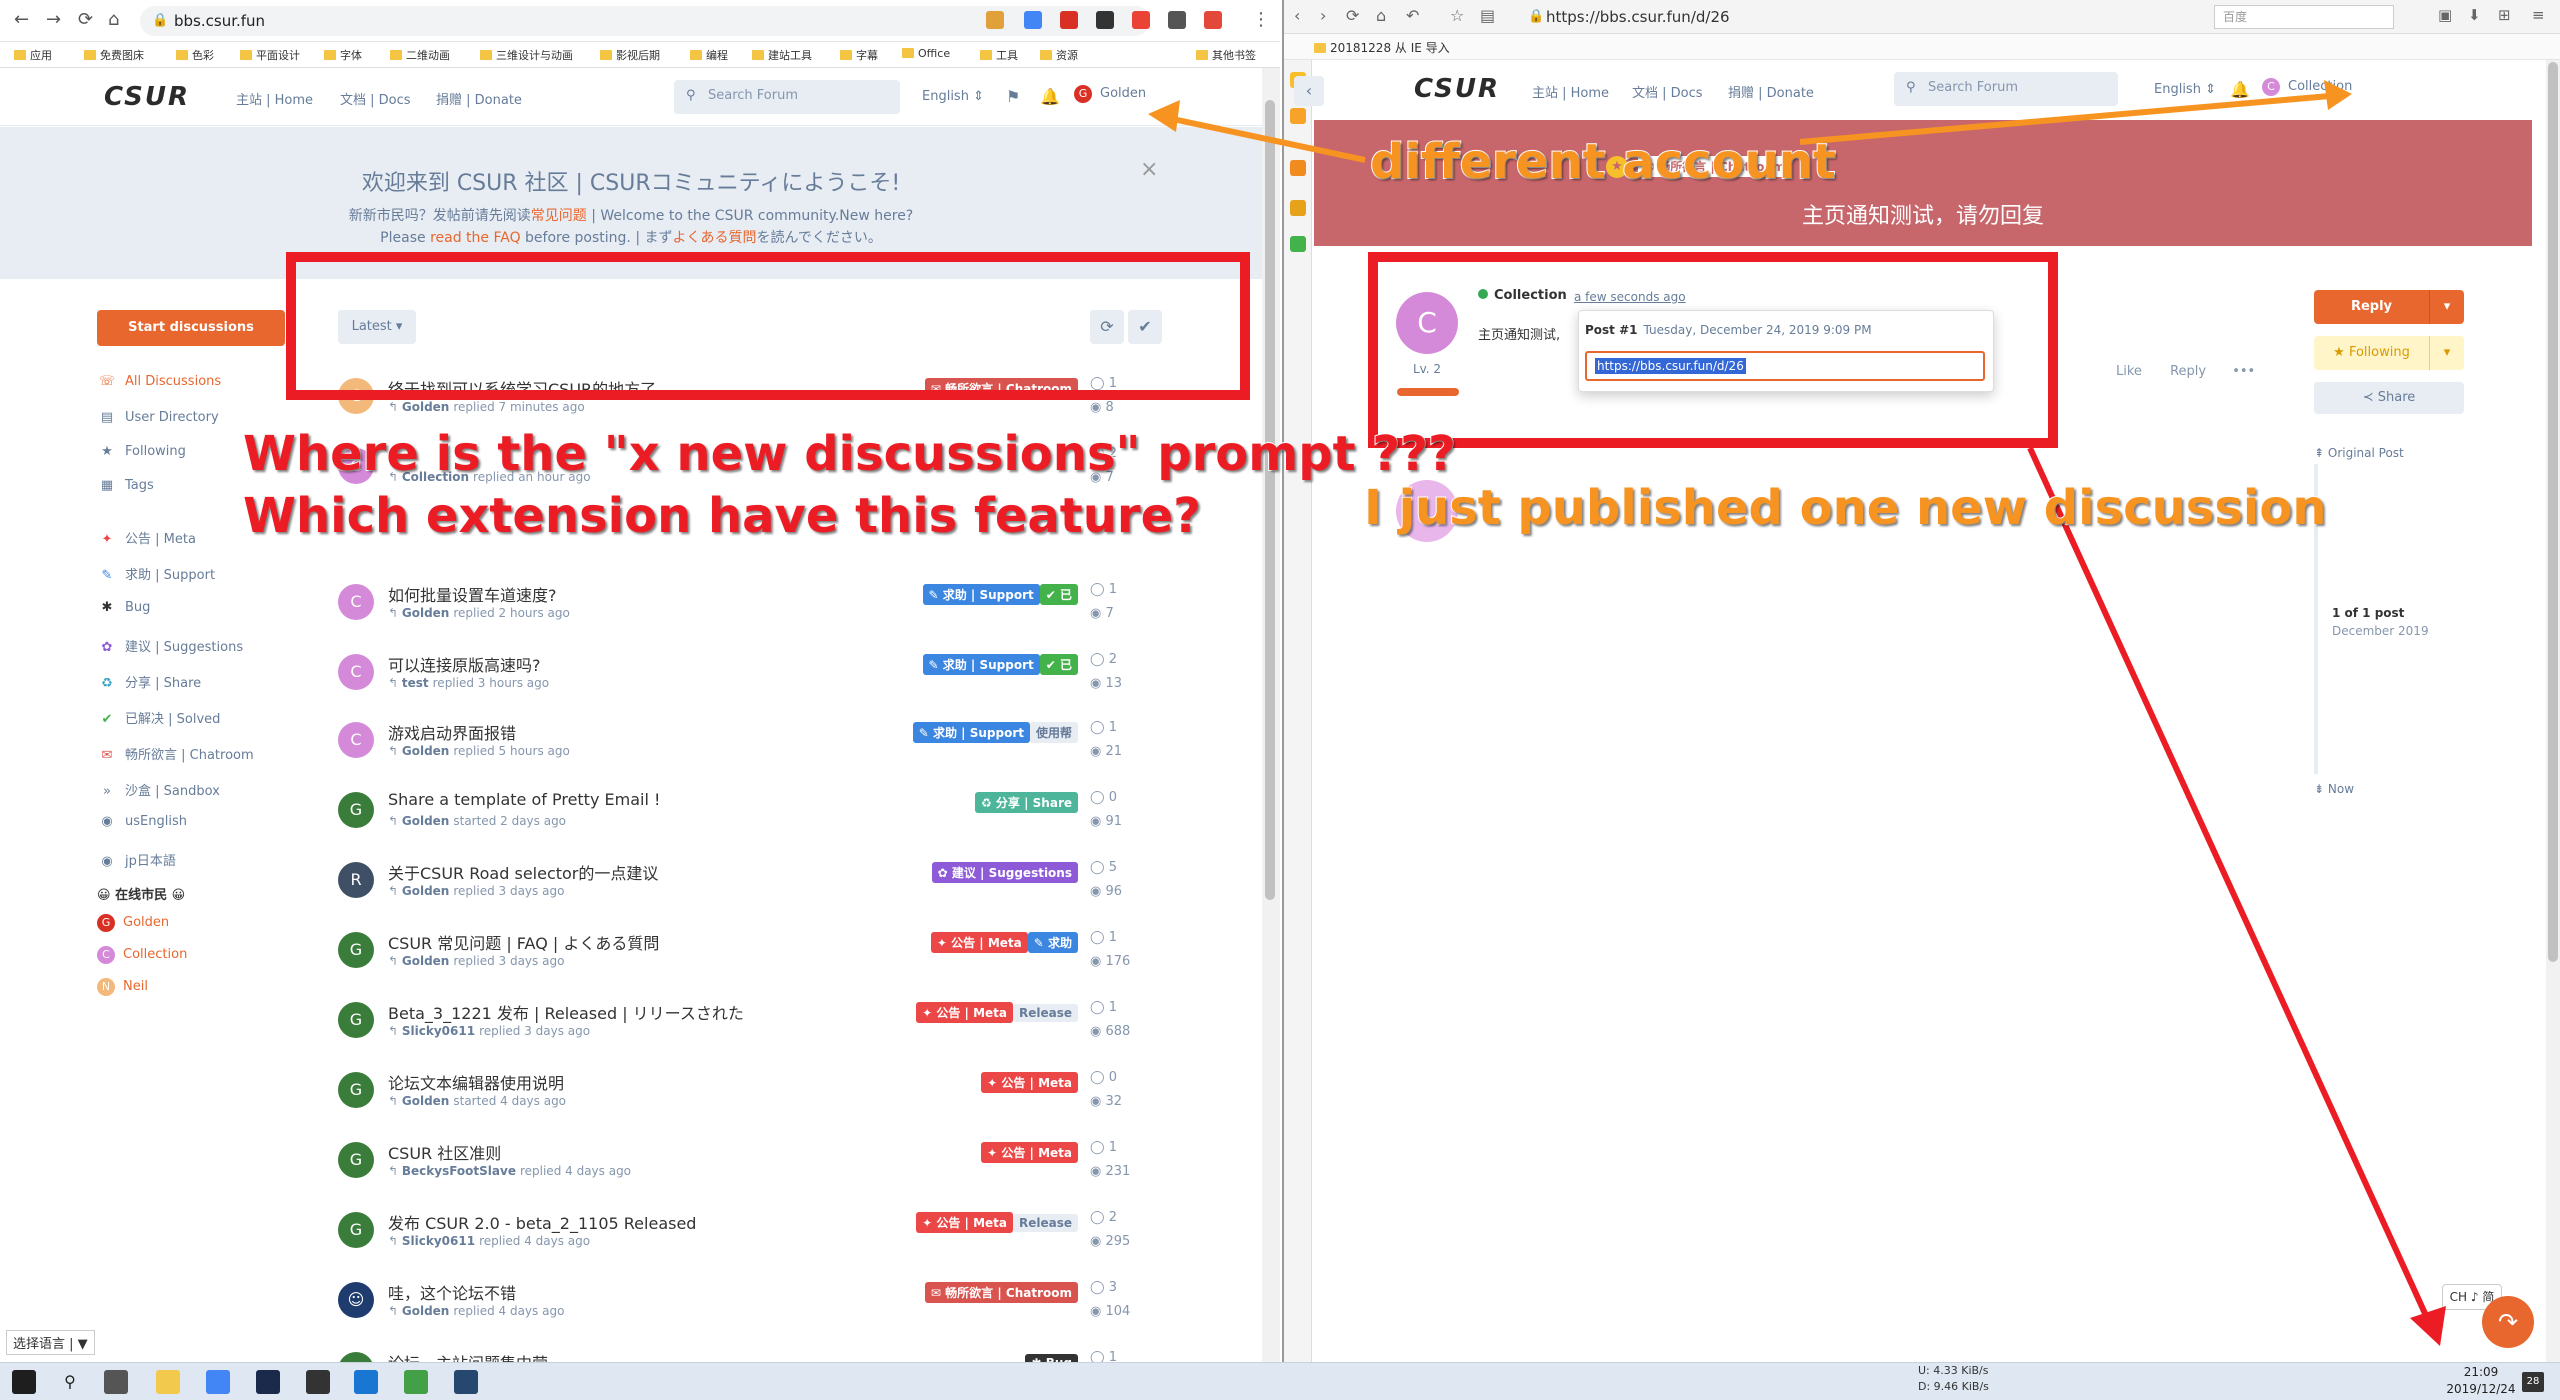 The width and height of the screenshot is (2560, 1400). What do you see at coordinates (170, 645) in the screenshot?
I see `sidebar-item: ✿ 建议 | Suggestions` at bounding box center [170, 645].